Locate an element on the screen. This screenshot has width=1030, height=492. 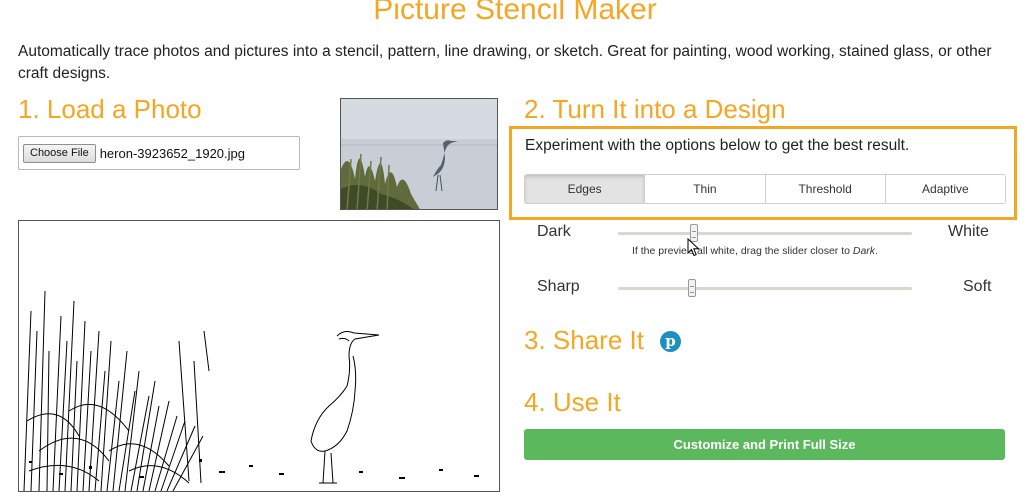
slider-soft-label: Soft is located at coordinates (977, 286).